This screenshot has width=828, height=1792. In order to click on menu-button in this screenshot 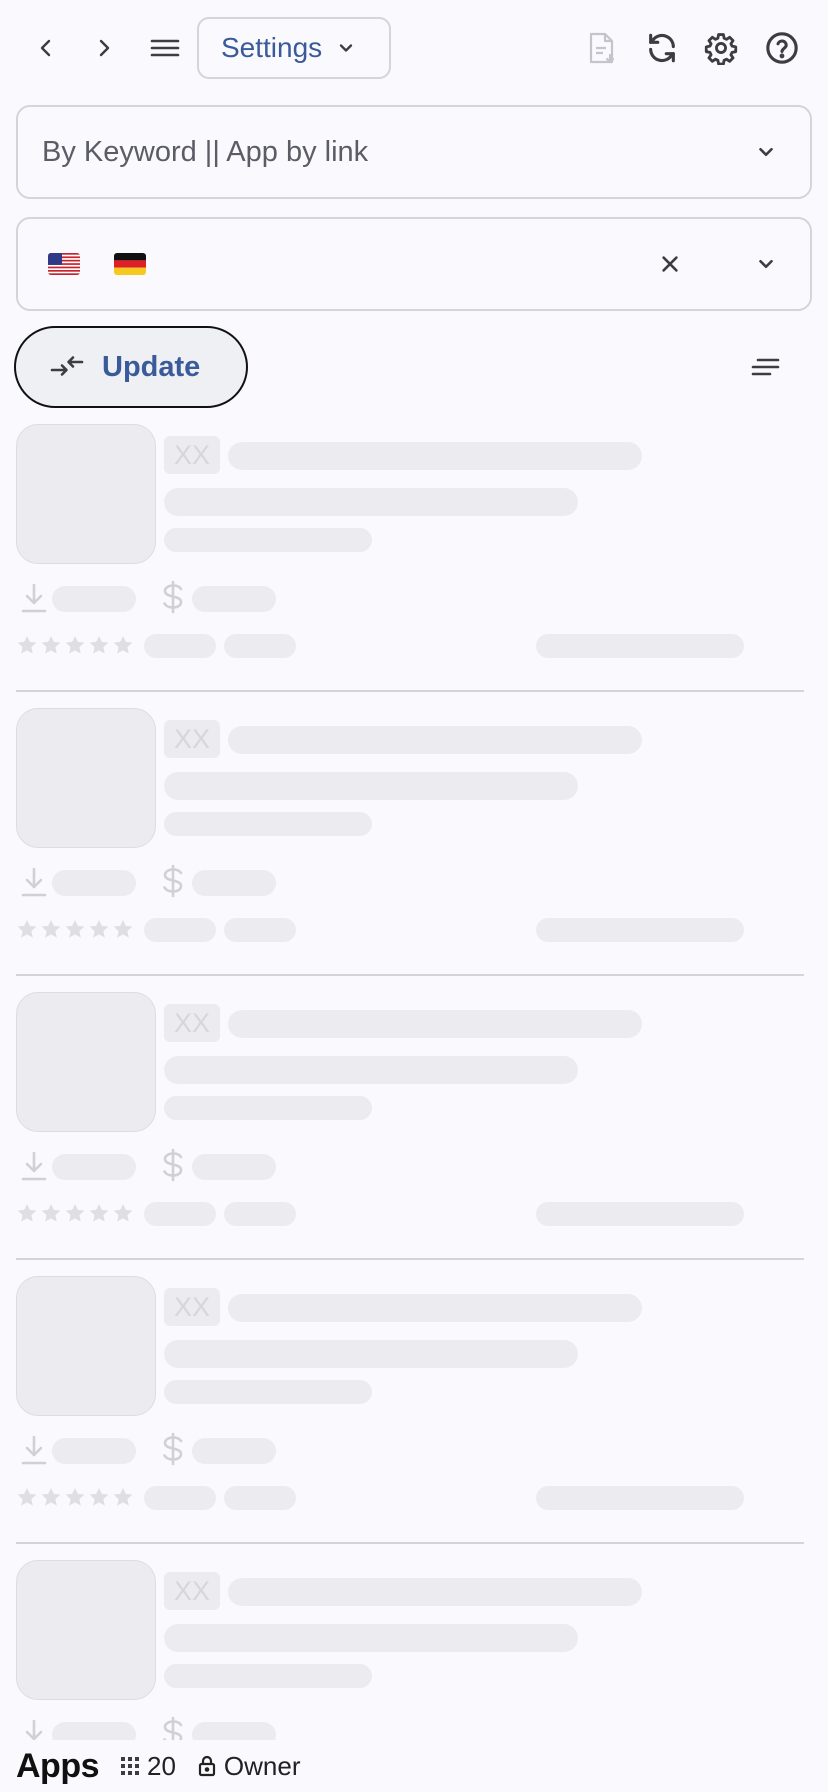, I will do `click(165, 48)`.